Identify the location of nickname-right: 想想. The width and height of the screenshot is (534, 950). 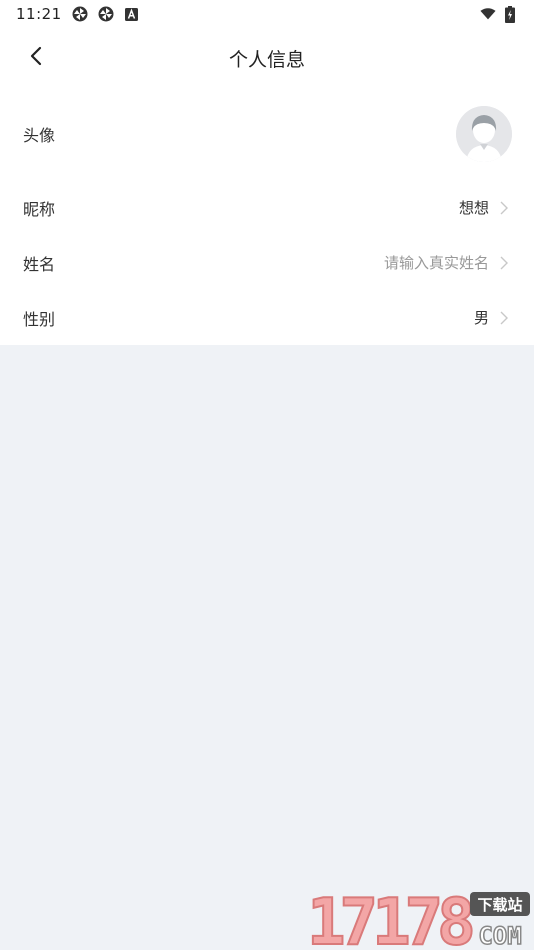
(485, 207).